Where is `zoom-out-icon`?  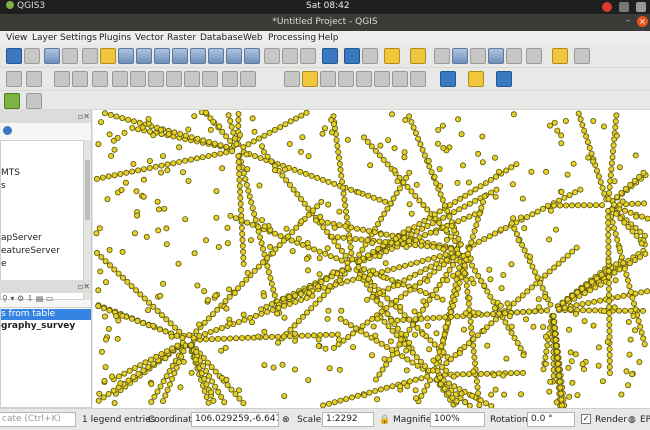 zoom-out-icon is located at coordinates (144, 56).